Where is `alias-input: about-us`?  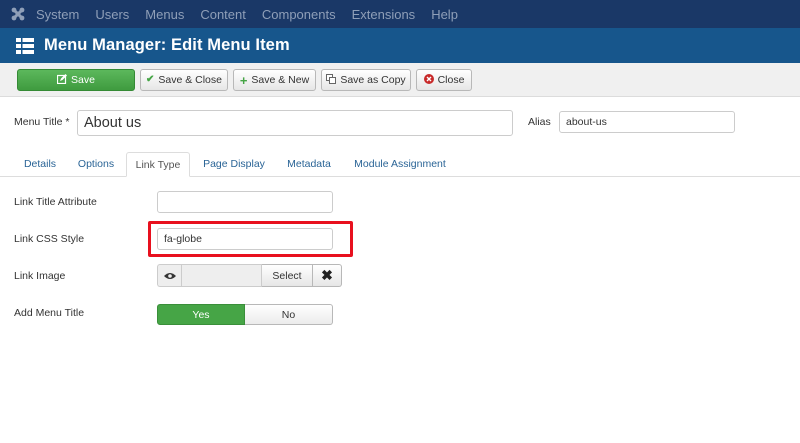 alias-input: about-us is located at coordinates (647, 122).